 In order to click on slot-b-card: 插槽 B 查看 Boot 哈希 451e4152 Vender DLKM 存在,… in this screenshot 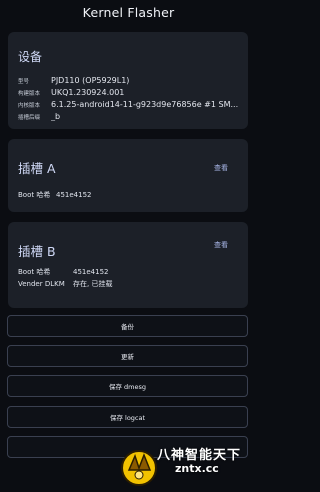, I will do `click(128, 265)`.